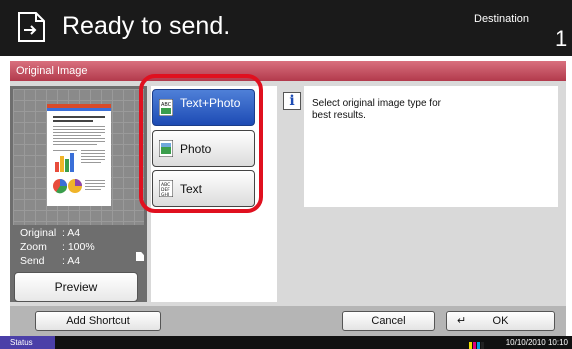 The height and width of the screenshot is (349, 572). I want to click on bottom-bar: Add Shortcut Cancel ↵ OK, so click(288, 321).